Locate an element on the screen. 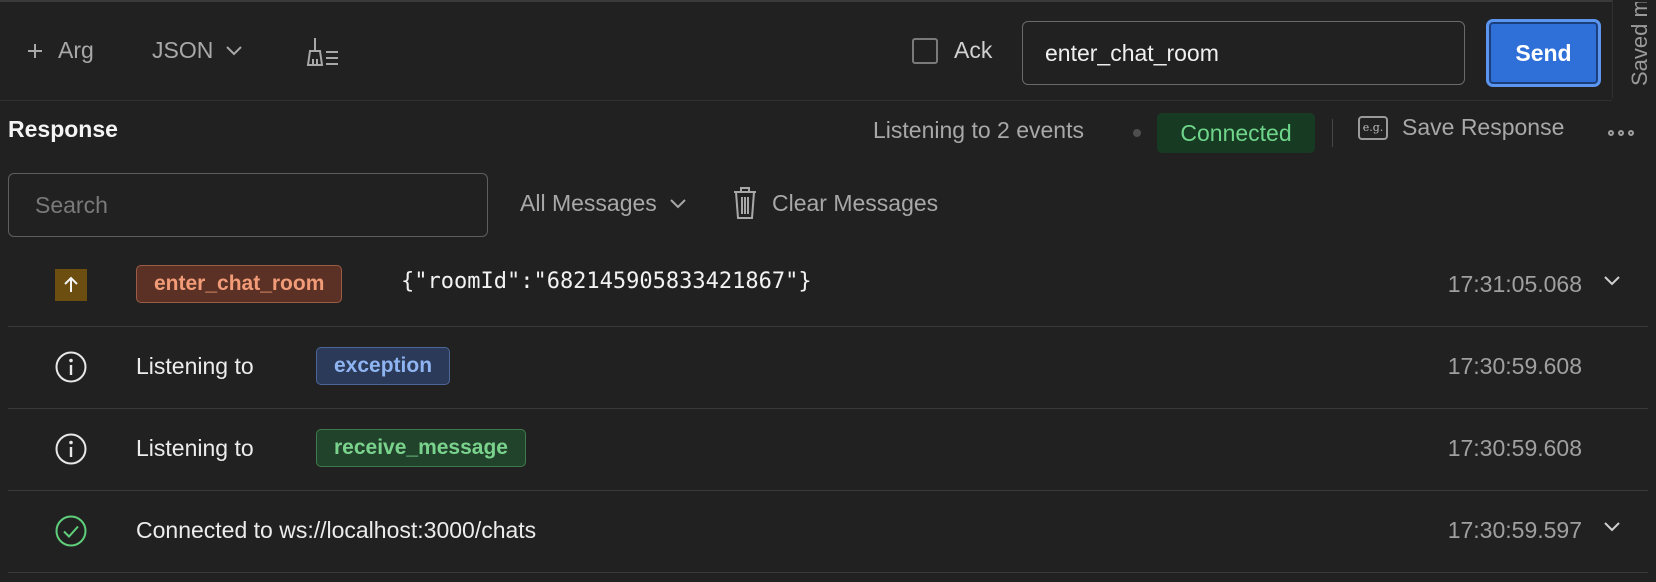  message-text: Connected to ws://localhost:3000/chats is located at coordinates (336, 530).